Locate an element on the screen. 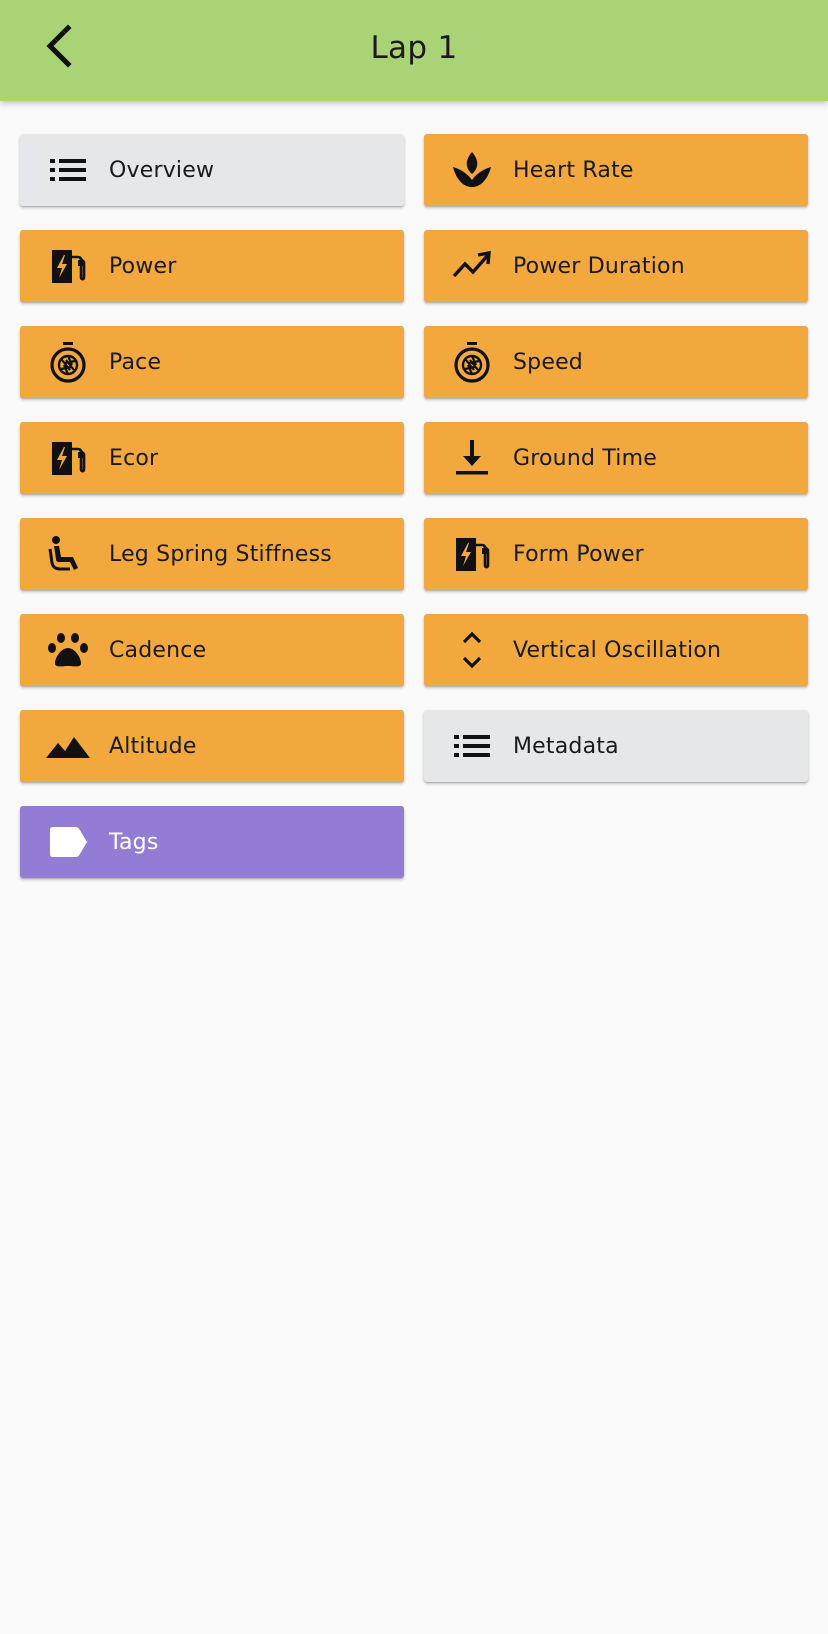 The width and height of the screenshot is (828, 1634). mountains-icon is located at coordinates (68, 746).